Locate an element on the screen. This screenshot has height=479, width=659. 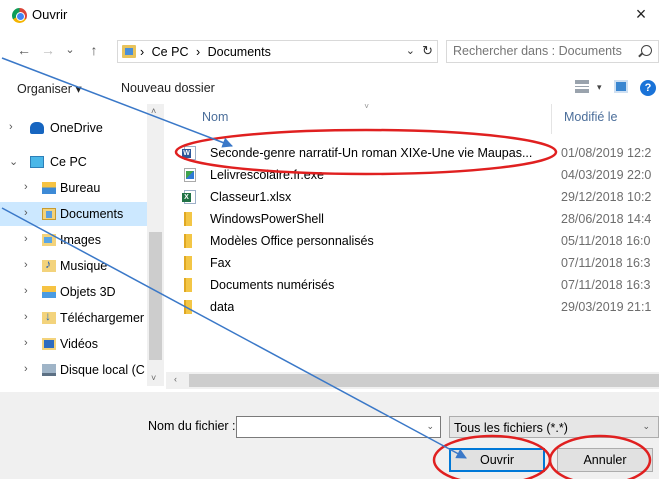
sort-indicator-icon: ˅ is located at coordinates (367, 107).